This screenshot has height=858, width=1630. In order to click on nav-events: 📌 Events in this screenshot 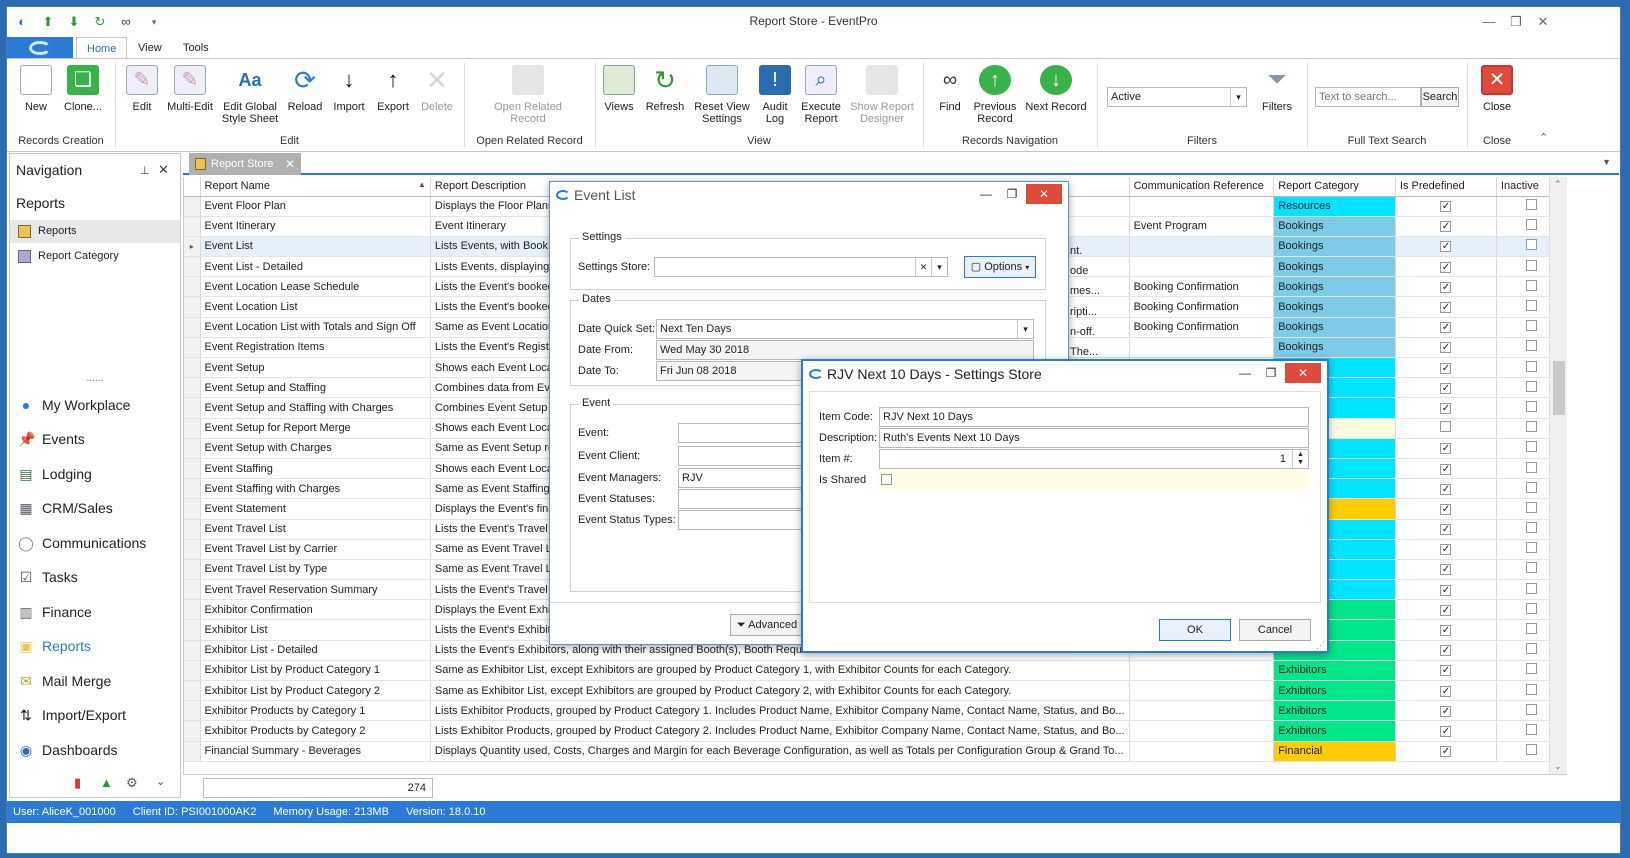, I will do `click(50, 439)`.